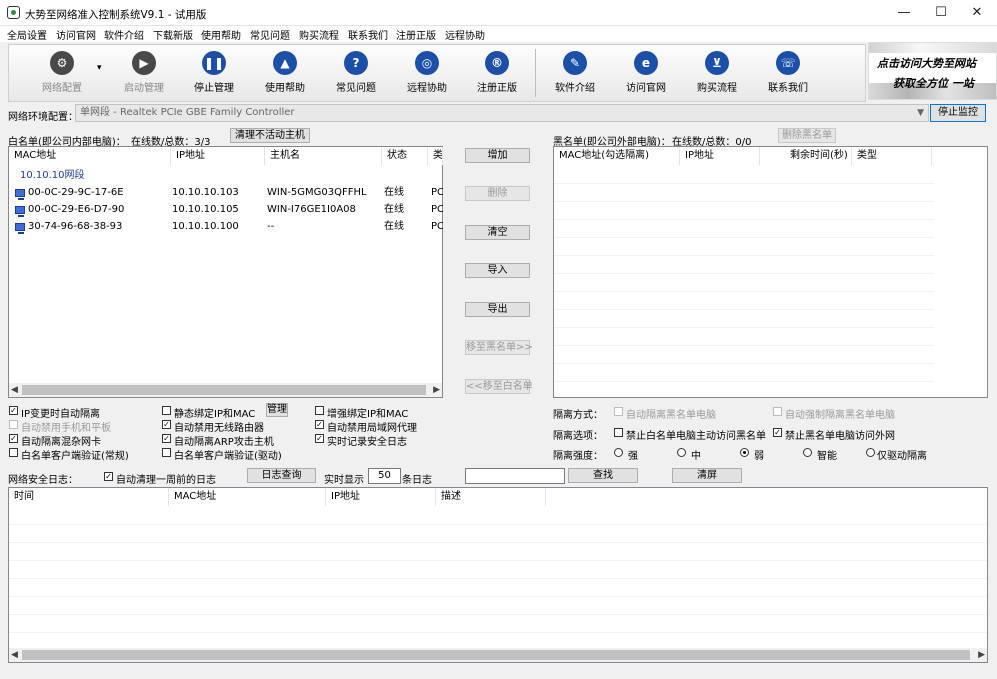 Image resolution: width=997 pixels, height=679 pixels. What do you see at coordinates (13, 410) in the screenshot?
I see `ip-change-isolate-checkbox: ✓` at bounding box center [13, 410].